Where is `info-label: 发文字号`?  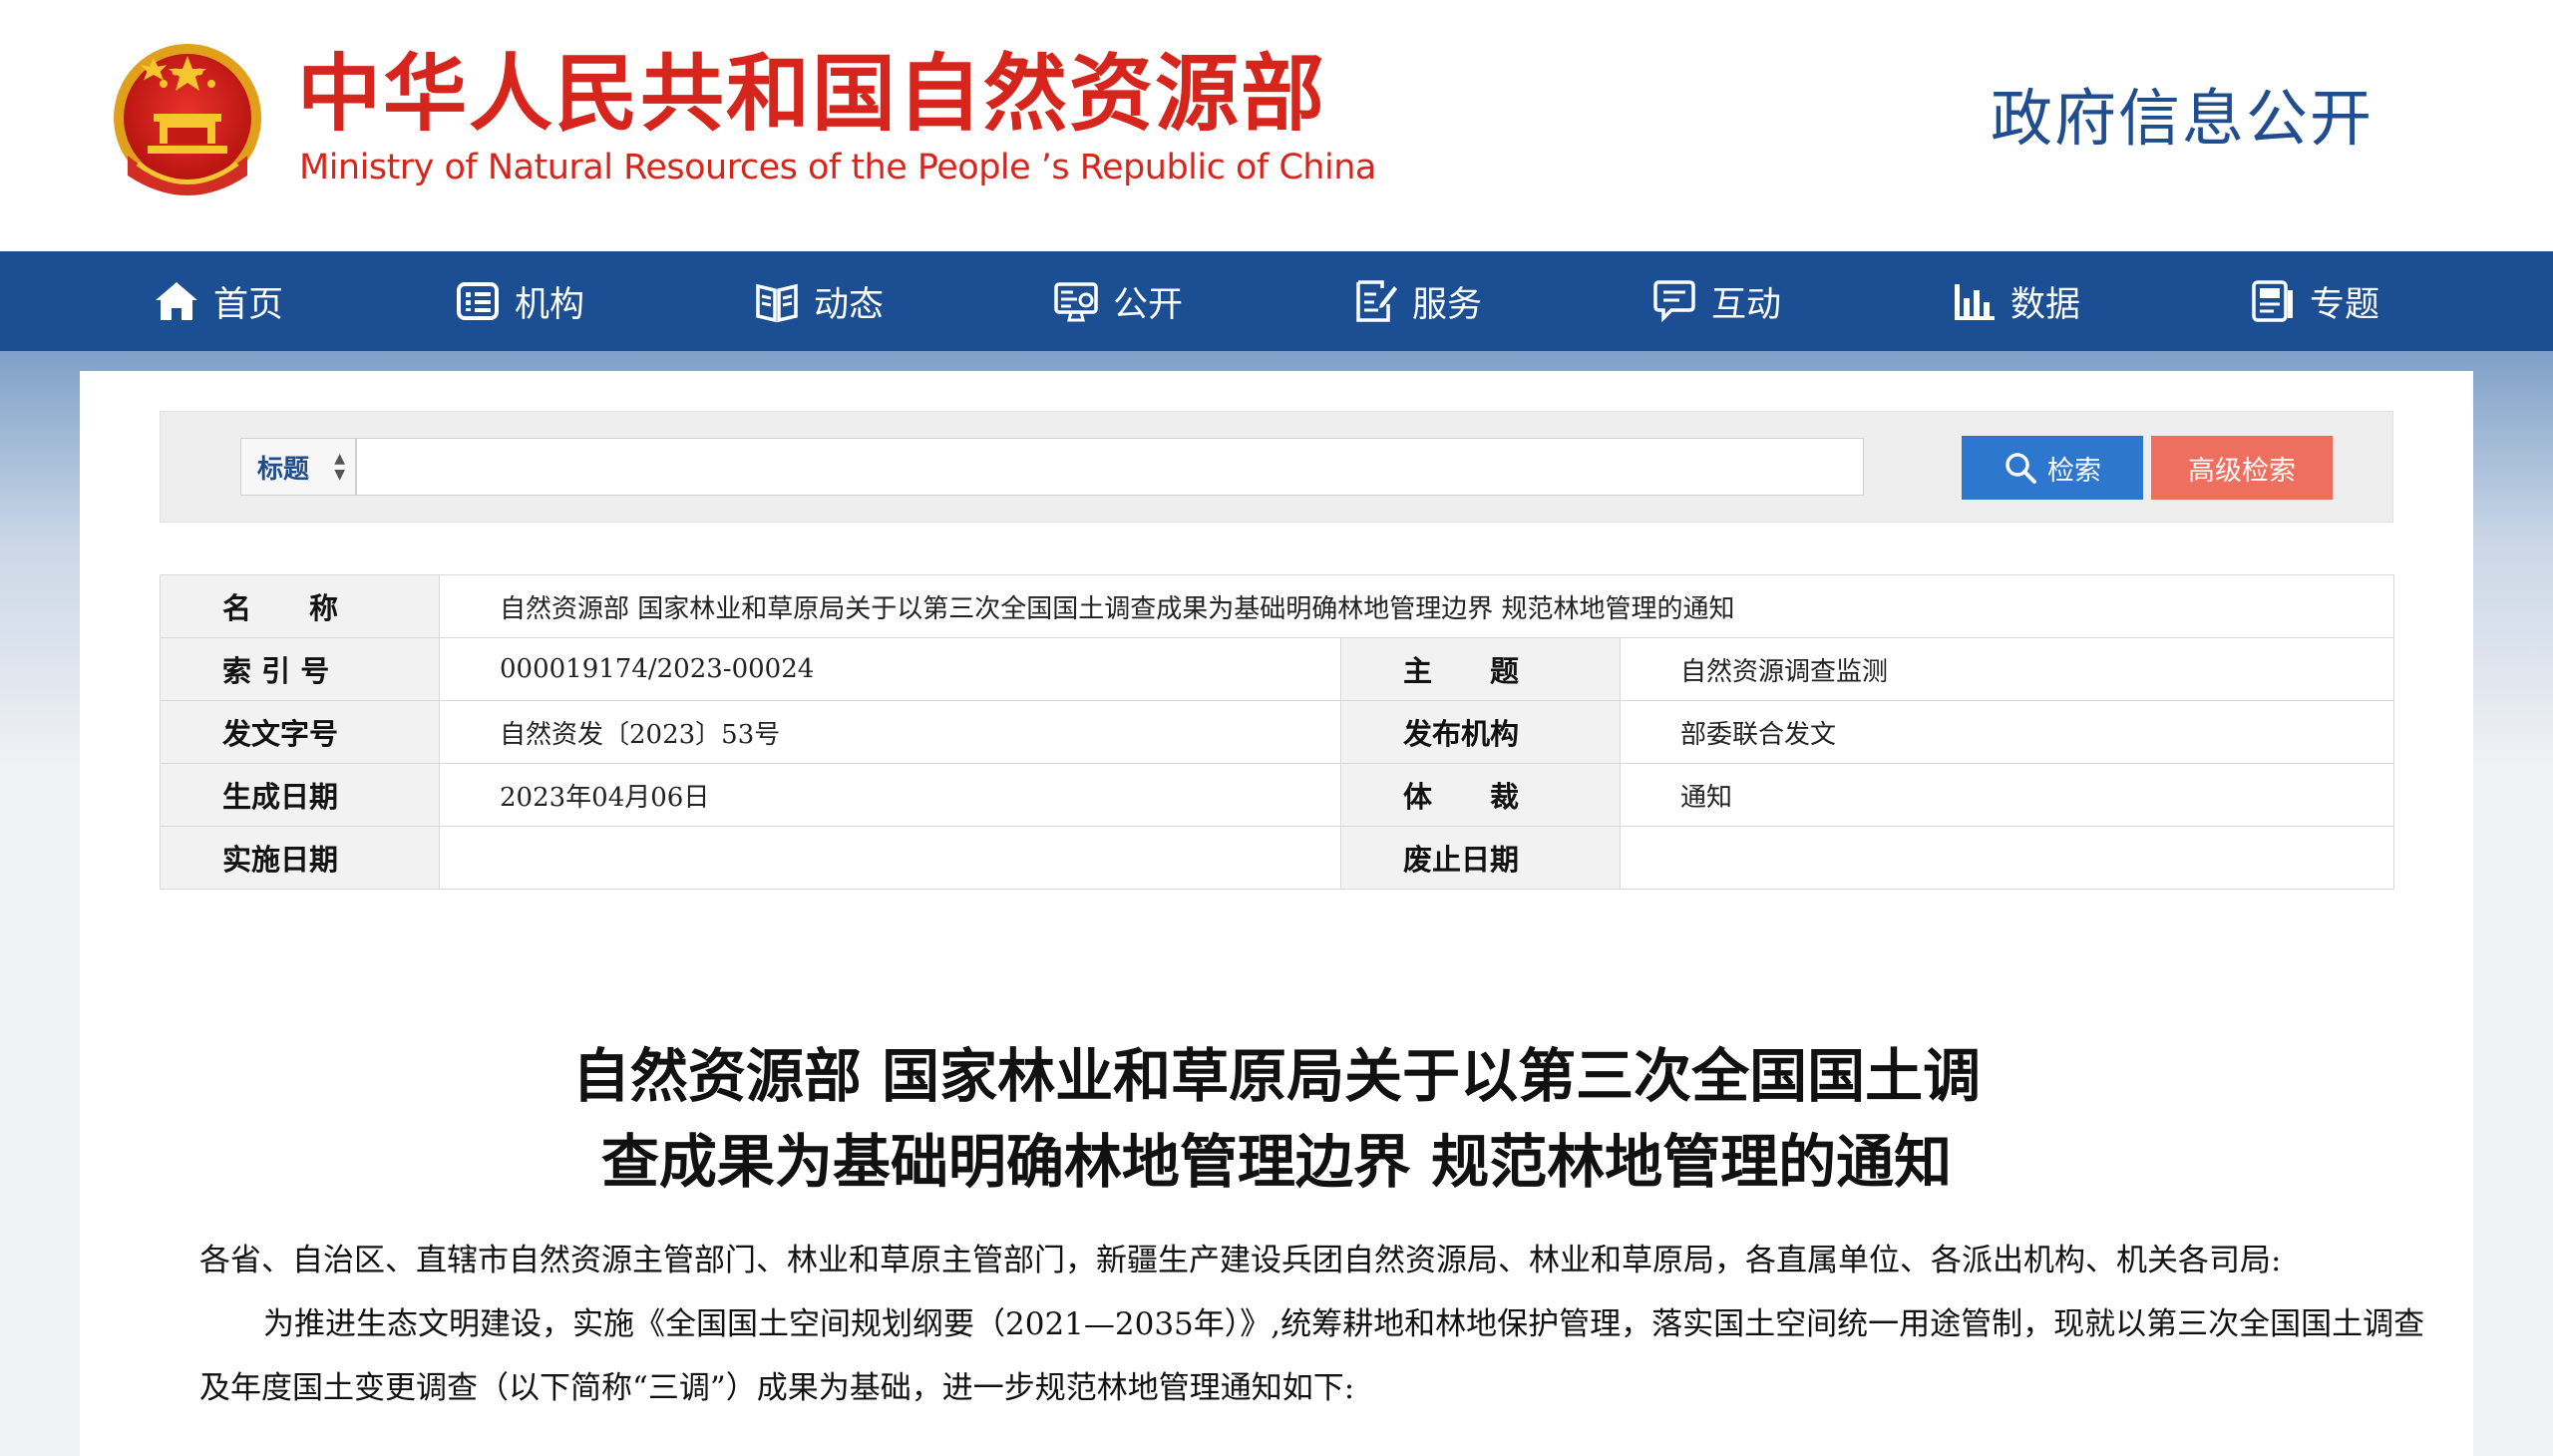
info-label: 发文字号 is located at coordinates (300, 732).